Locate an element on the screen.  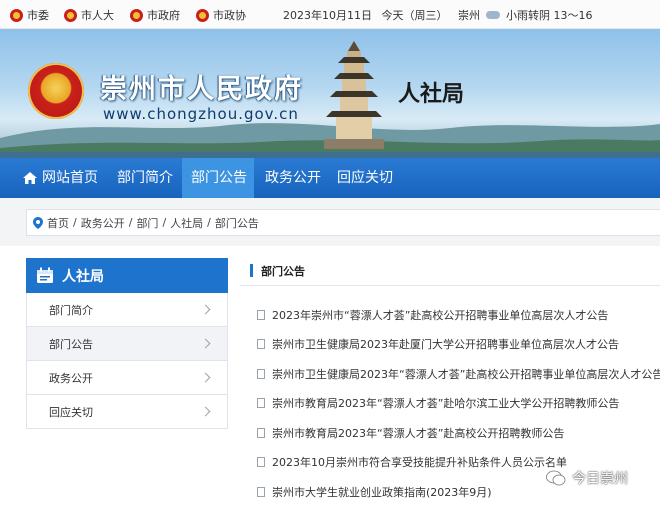
link-label: 市人大 is located at coordinates (97, 15).